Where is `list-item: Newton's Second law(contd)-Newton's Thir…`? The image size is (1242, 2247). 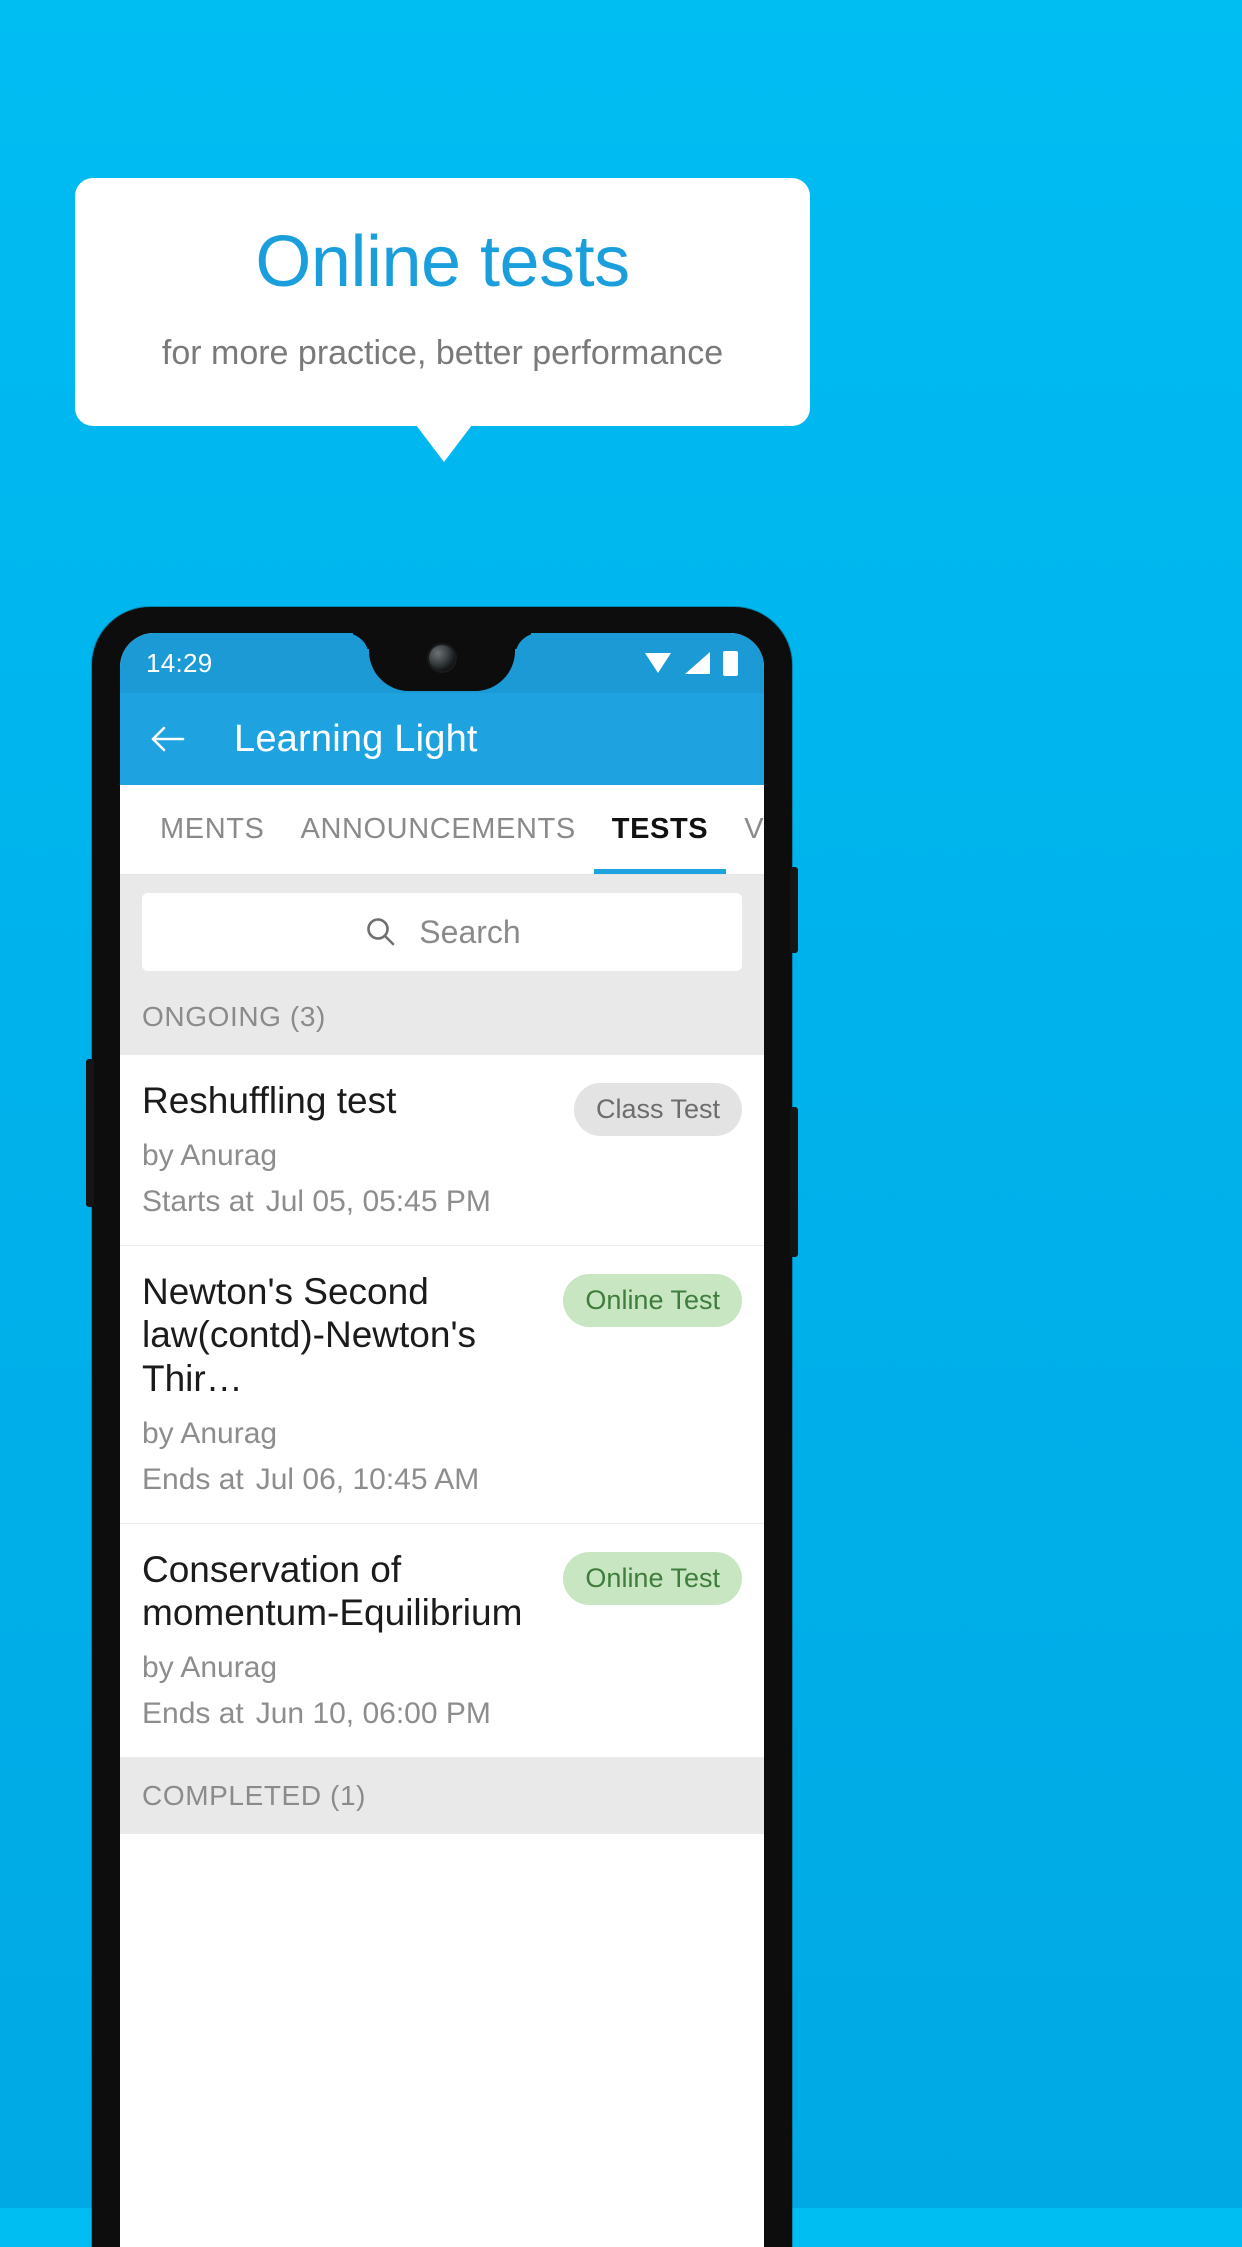 list-item: Newton's Second law(contd)-Newton's Thir… is located at coordinates (442, 1384).